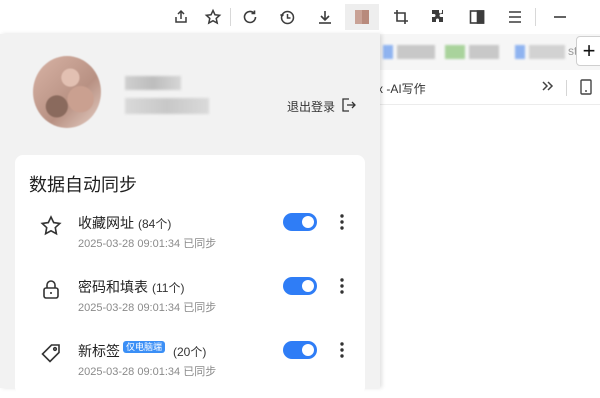  Describe the element at coordinates (144, 347) in the screenshot. I see `desktop-only-badge: 仅电脑端` at that location.